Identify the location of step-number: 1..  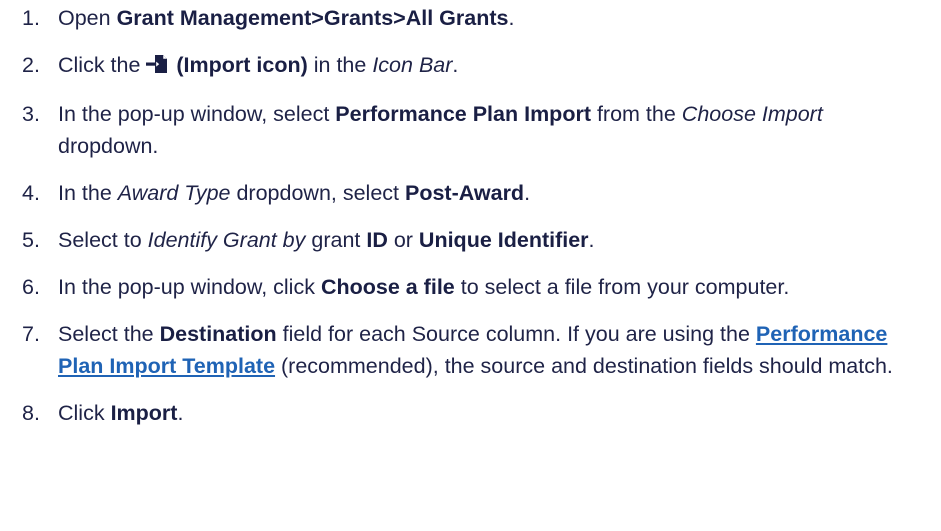
(31, 18).